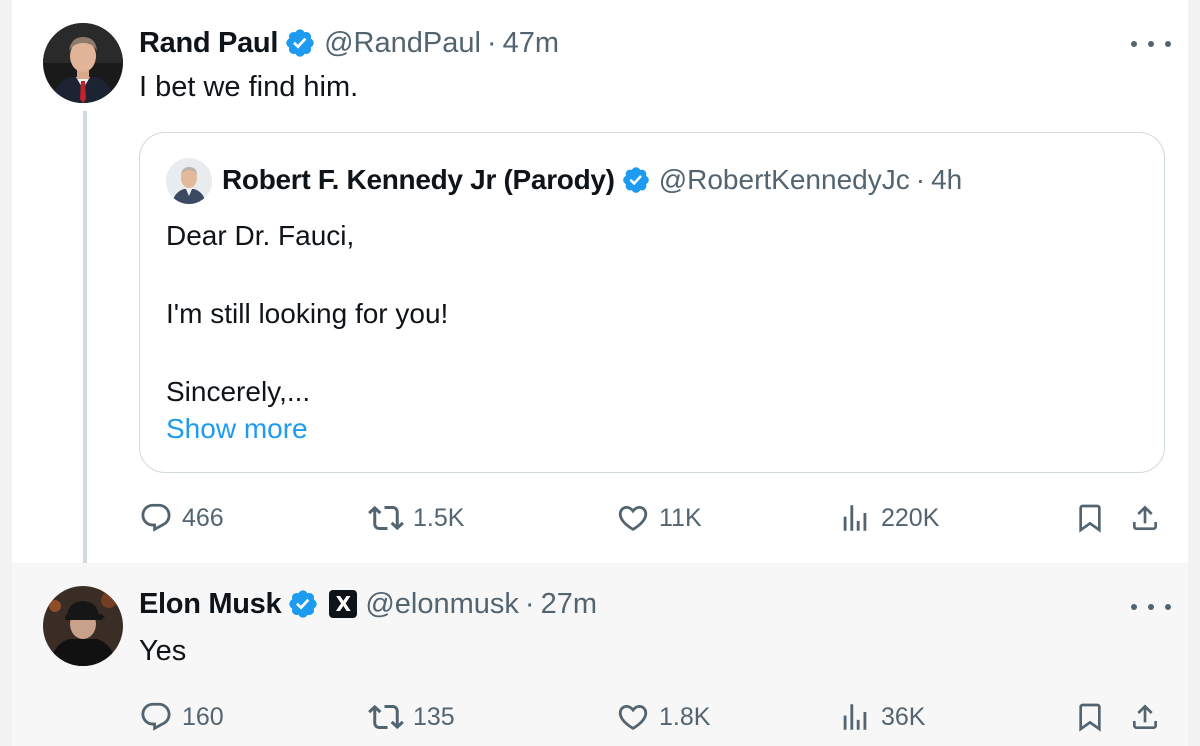 This screenshot has height=746, width=1200. Describe the element at coordinates (402, 43) in the screenshot. I see `author-handle: @RandPaul` at that location.